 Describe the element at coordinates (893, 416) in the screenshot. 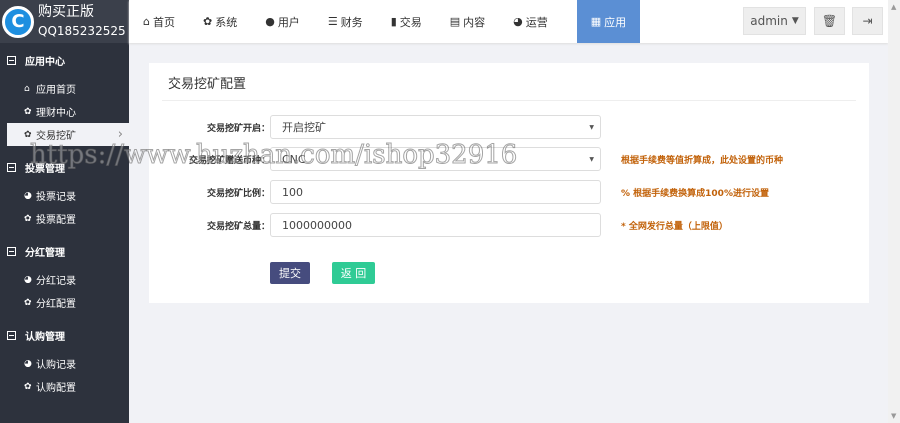

I see `scroll-down-icon: ▼` at that location.